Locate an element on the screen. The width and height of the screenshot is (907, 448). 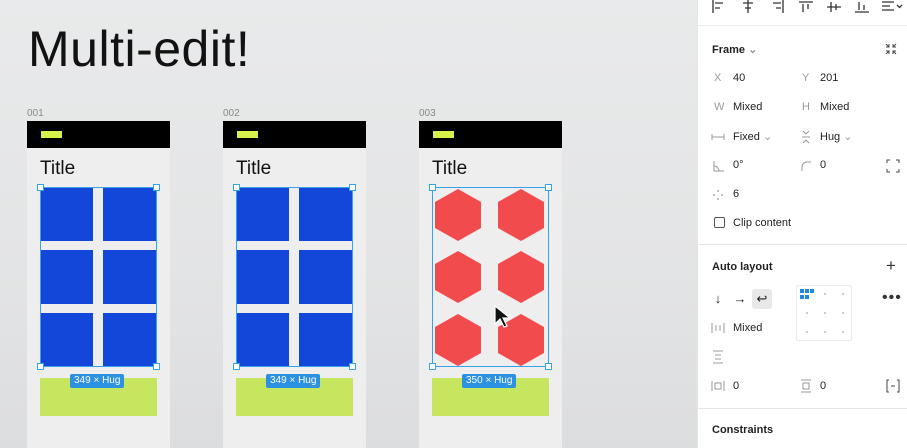
size-badge: 350 × Hug is located at coordinates (489, 381).